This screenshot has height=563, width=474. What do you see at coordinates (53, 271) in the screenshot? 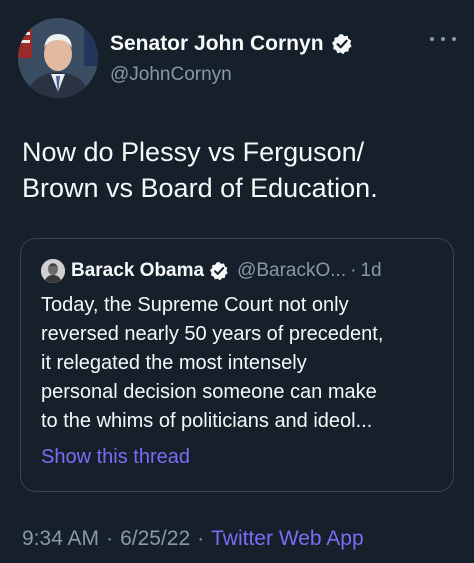
I see `quoted-author-avatar` at bounding box center [53, 271].